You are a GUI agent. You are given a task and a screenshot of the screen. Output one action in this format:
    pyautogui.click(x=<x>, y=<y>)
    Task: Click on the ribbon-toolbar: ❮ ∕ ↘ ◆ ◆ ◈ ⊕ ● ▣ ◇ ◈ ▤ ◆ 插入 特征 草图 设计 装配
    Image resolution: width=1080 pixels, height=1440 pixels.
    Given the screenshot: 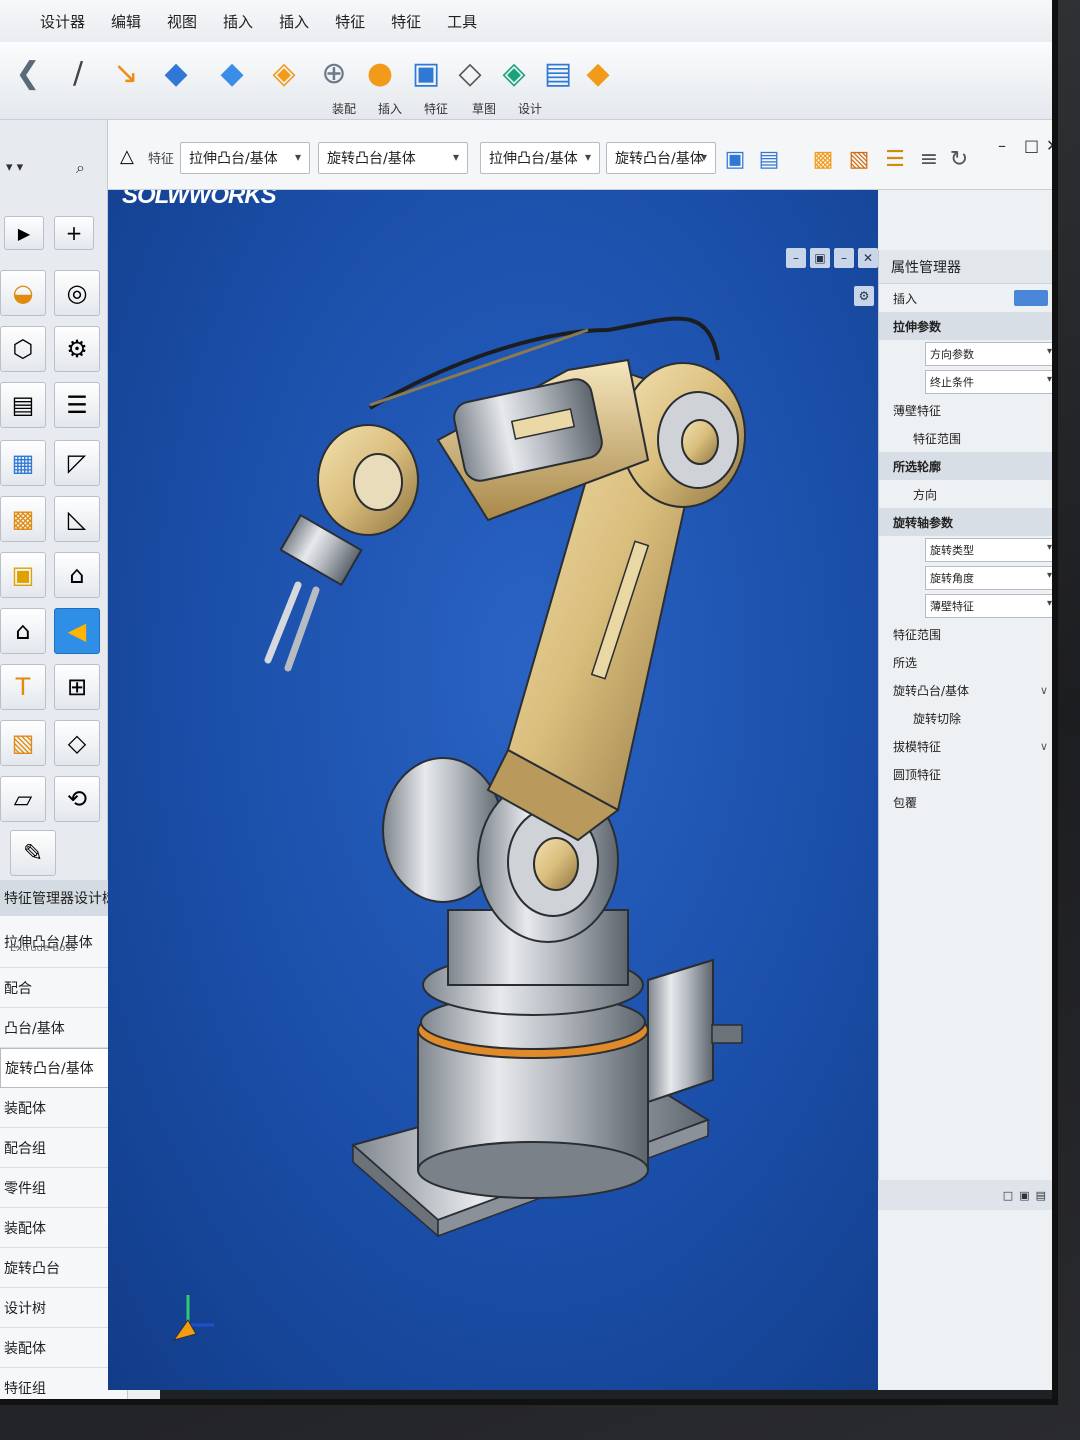 What is the action you would take?
    pyautogui.click(x=526, y=81)
    